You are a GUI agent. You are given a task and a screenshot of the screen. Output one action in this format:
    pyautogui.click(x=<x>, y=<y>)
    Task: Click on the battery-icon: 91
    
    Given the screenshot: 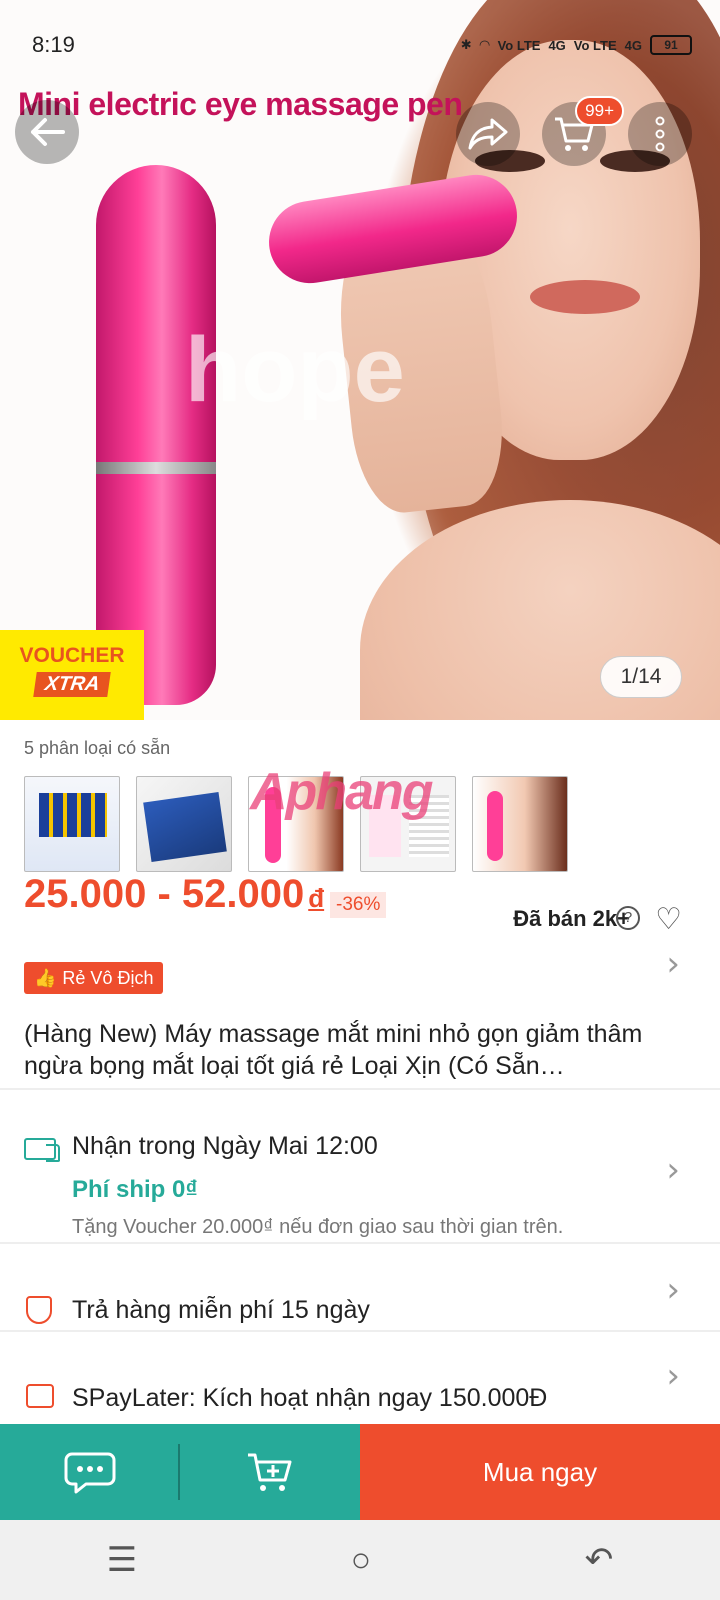 What is the action you would take?
    pyautogui.click(x=671, y=45)
    